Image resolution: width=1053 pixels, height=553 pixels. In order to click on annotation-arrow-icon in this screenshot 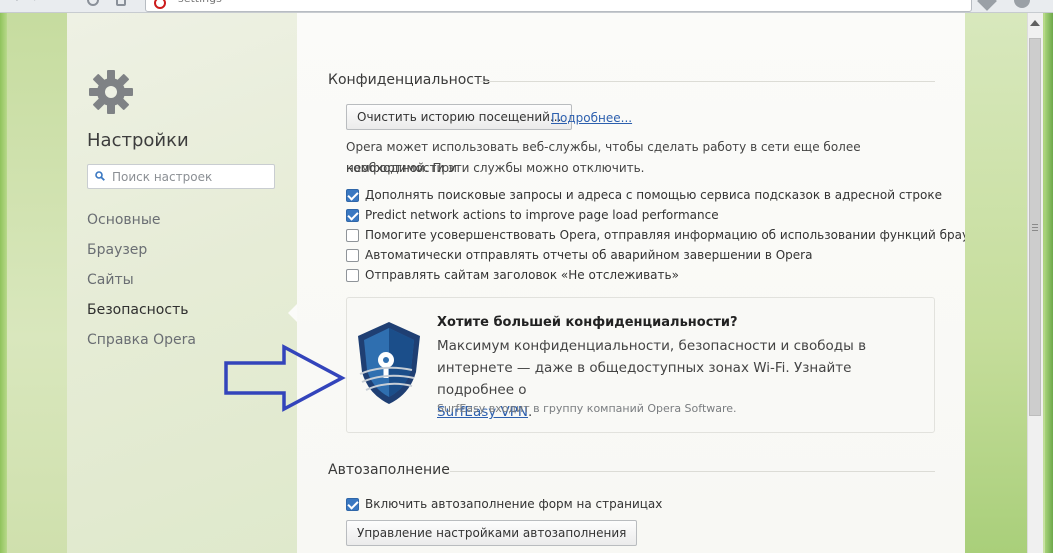, I will do `click(285, 378)`.